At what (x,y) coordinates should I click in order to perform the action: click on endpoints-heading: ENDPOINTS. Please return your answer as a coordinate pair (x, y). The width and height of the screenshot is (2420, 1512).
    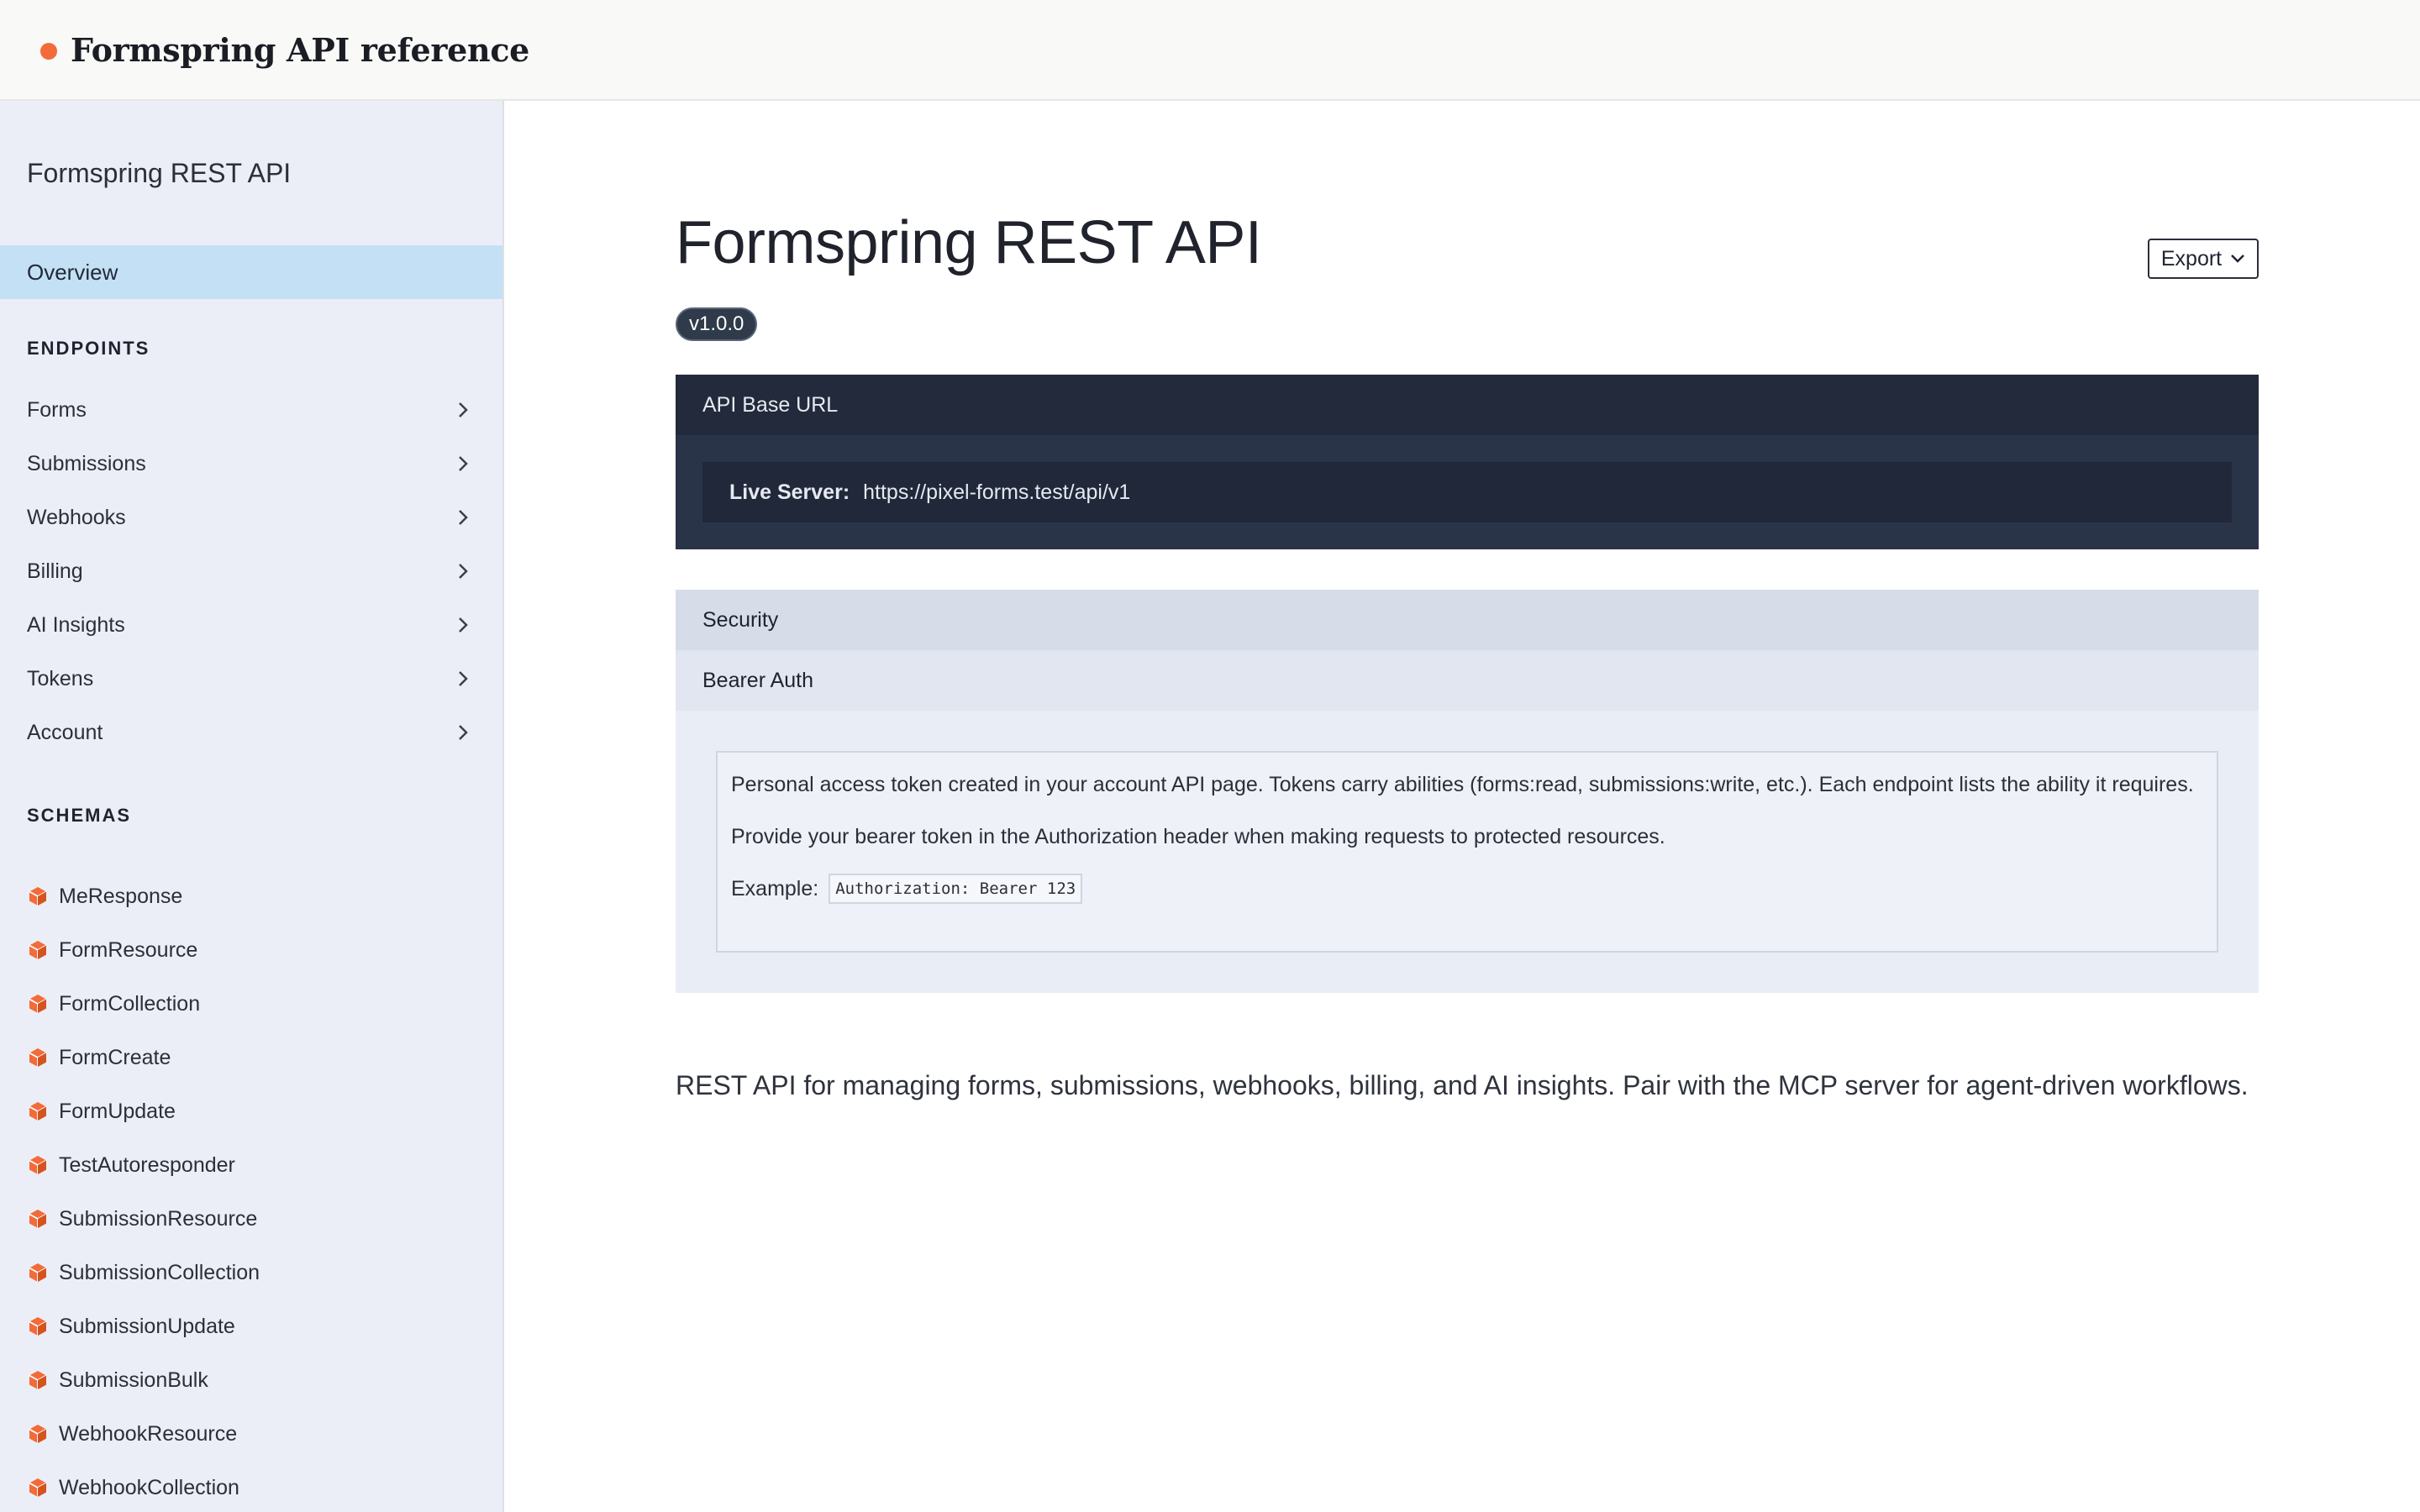
    Looking at the image, I should click on (88, 348).